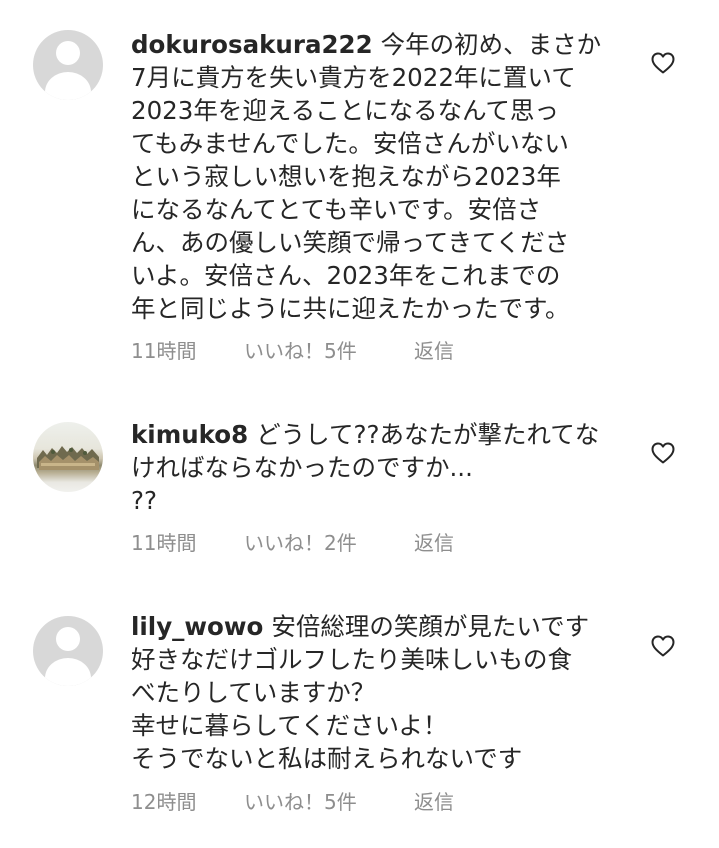  I want to click on comment-line: lily_wowo 安倍総理の笑顔が見たいです, so click(360, 626).